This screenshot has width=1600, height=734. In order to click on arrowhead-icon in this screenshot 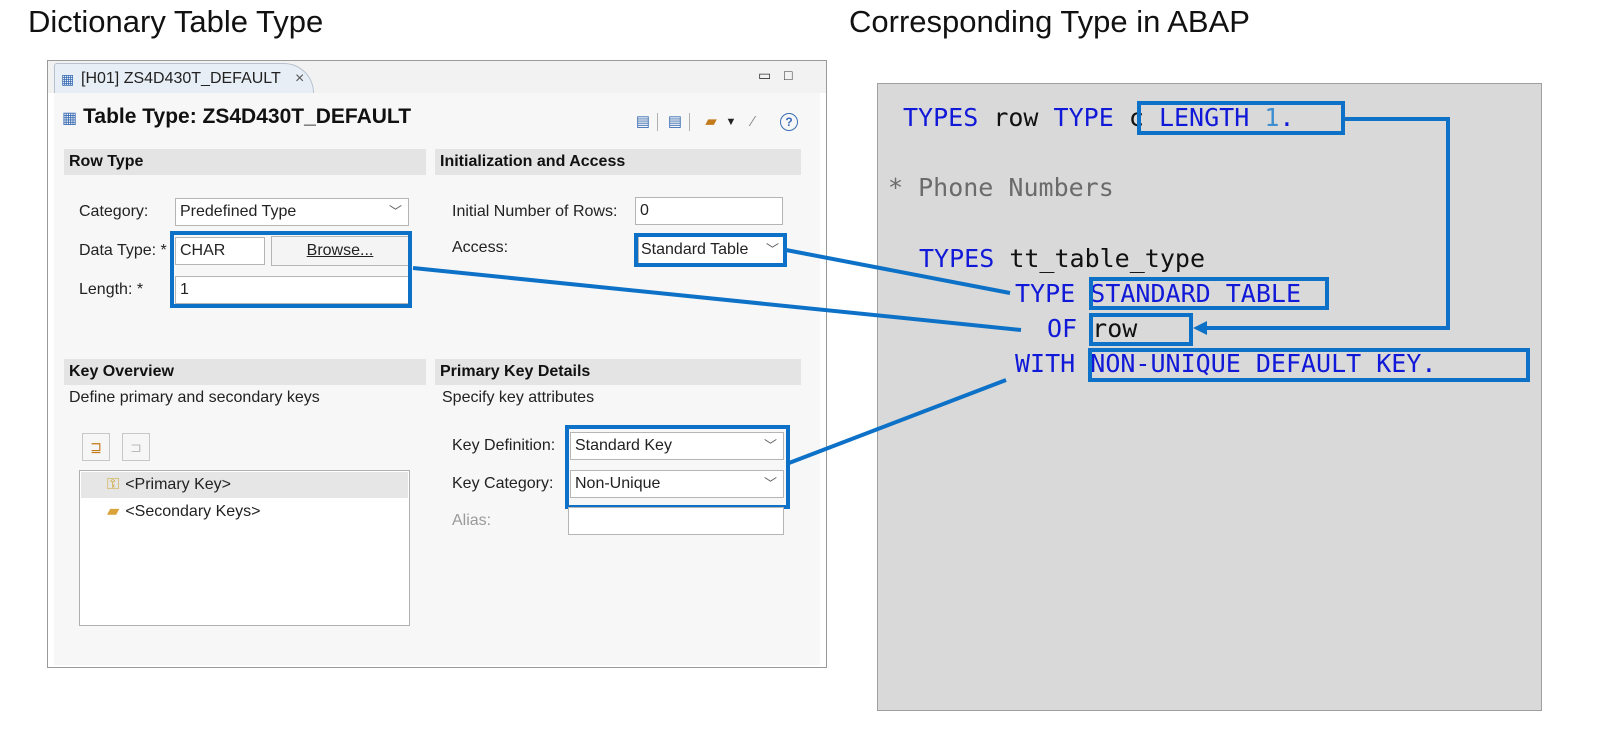, I will do `click(1200, 328)`.